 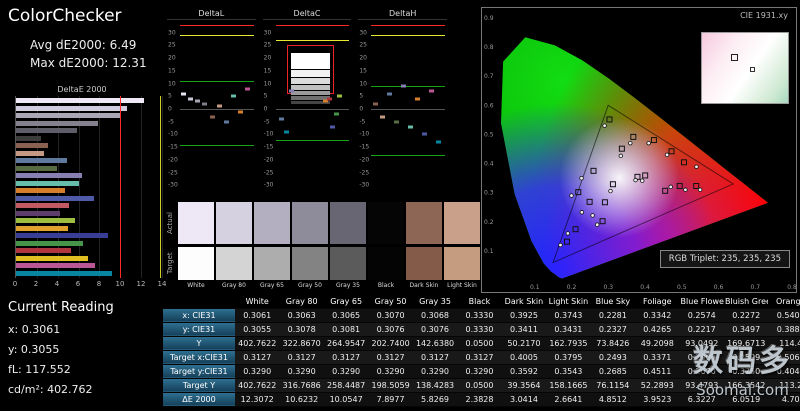 I want to click on swatch-actual-dark-skin, so click(x=424, y=223).